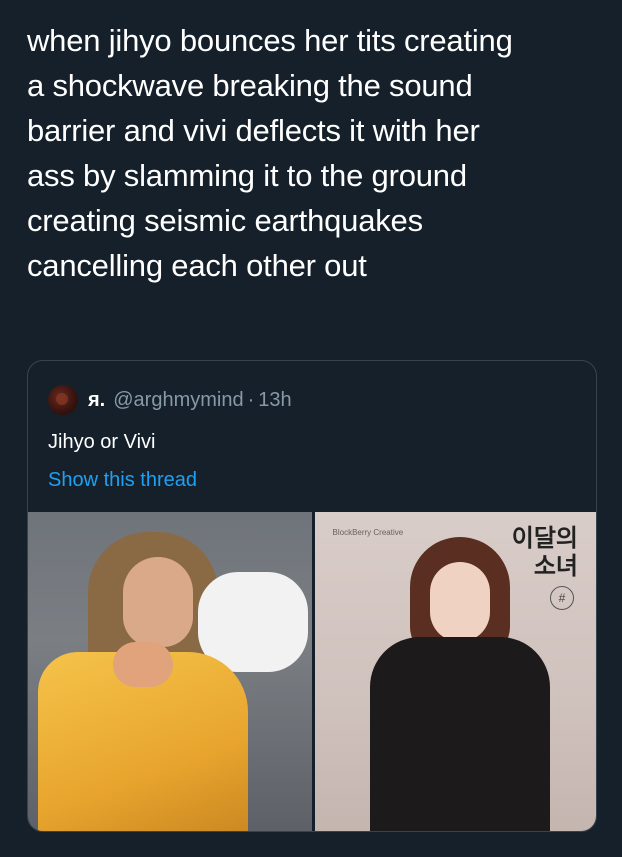 Image resolution: width=622 pixels, height=857 pixels. What do you see at coordinates (247, 175) in the screenshot?
I see `tweet-text-line: ass by slamming it to the ground` at bounding box center [247, 175].